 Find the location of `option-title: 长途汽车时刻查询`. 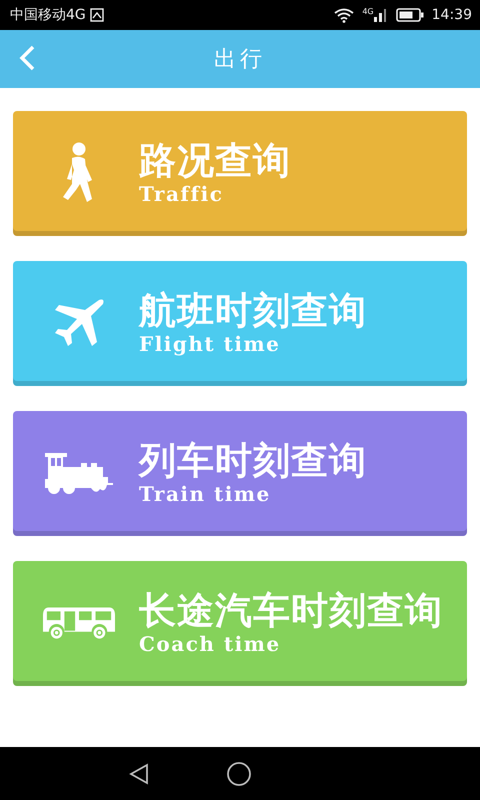

option-title: 长途汽车时刻查询 is located at coordinates (291, 611).